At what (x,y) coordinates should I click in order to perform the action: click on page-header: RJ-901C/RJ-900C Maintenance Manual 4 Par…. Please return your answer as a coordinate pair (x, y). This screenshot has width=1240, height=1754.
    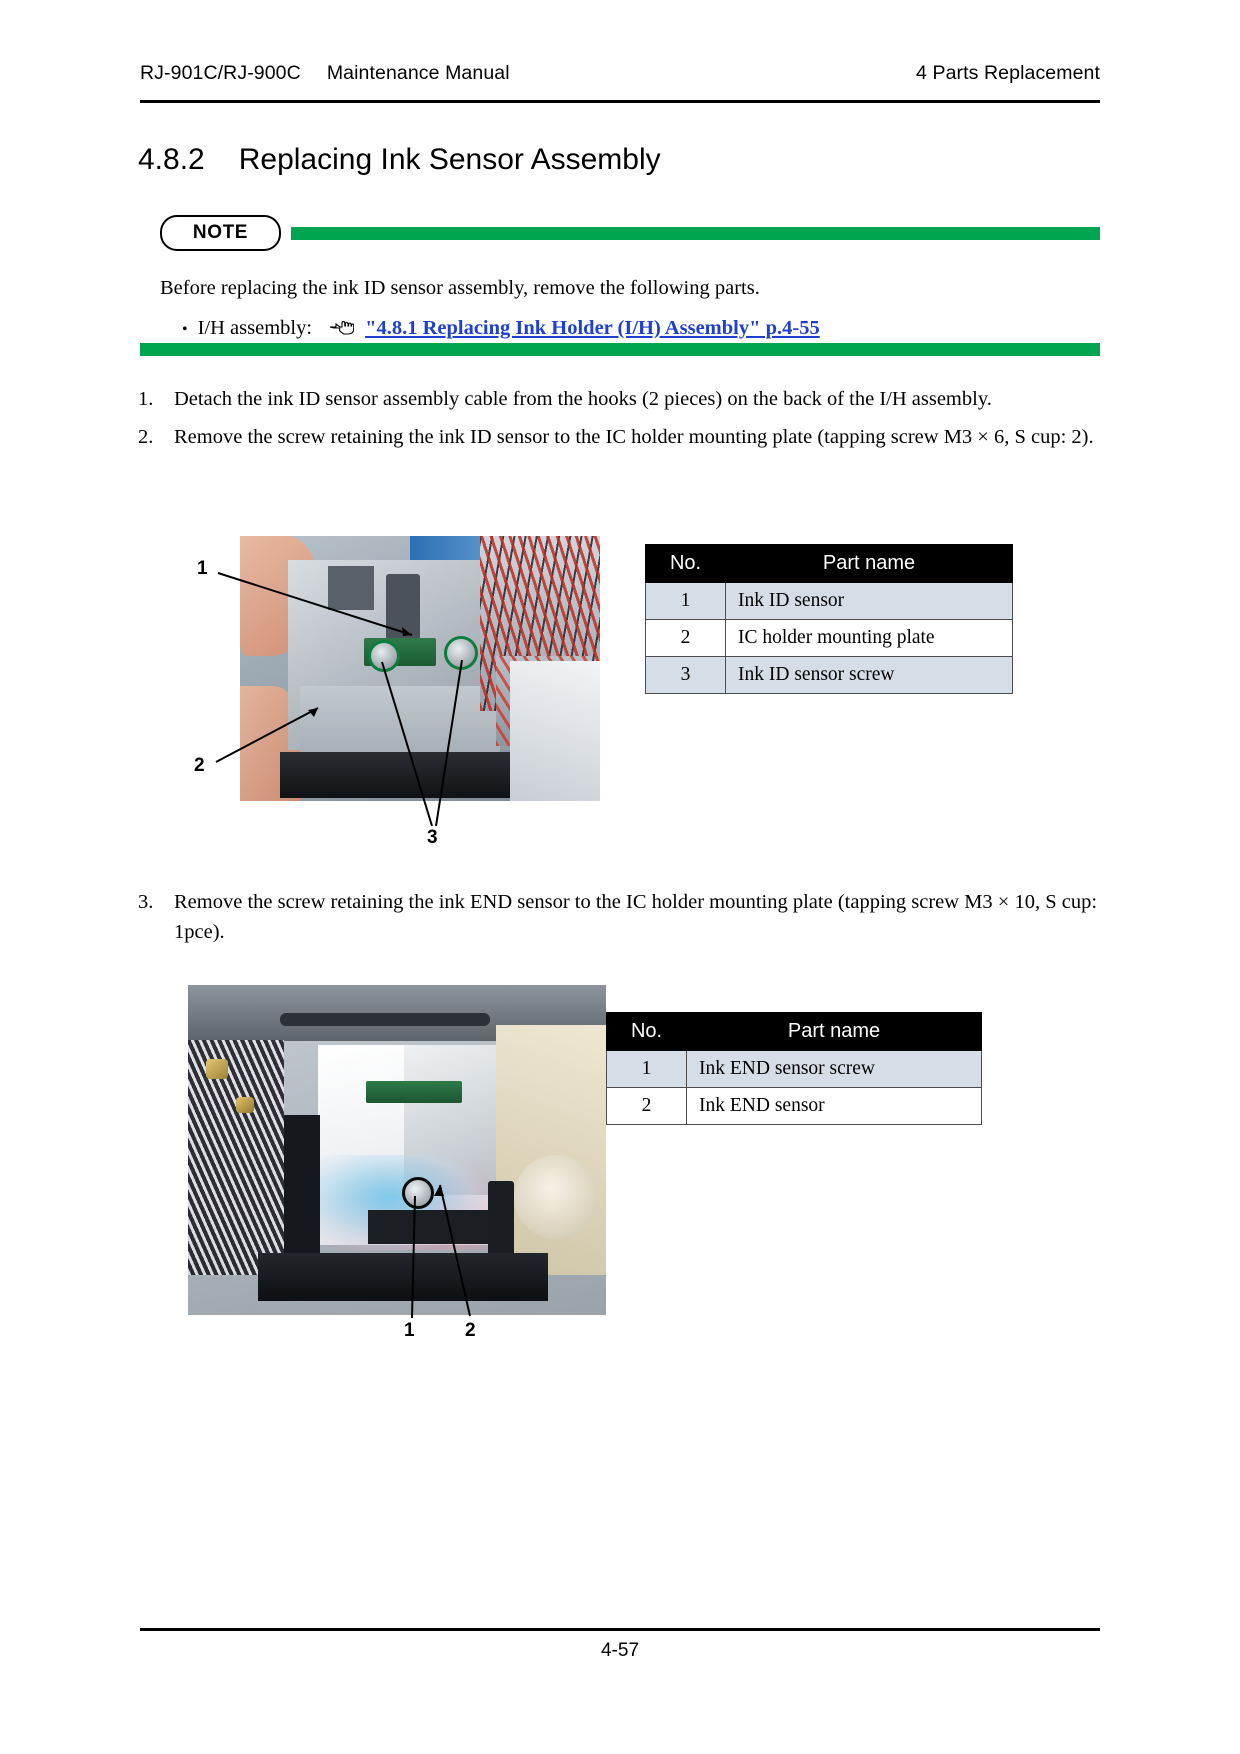
    Looking at the image, I should click on (620, 73).